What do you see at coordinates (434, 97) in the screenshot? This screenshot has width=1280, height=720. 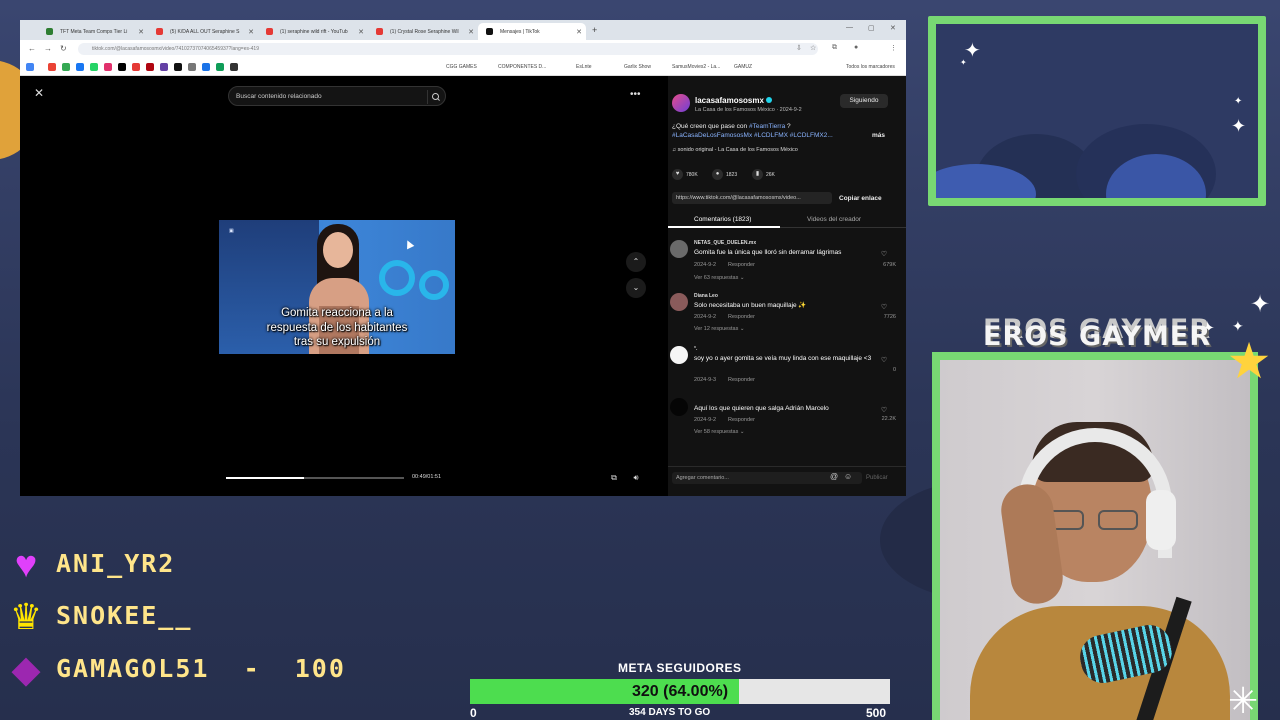 I see `search-icon` at bounding box center [434, 97].